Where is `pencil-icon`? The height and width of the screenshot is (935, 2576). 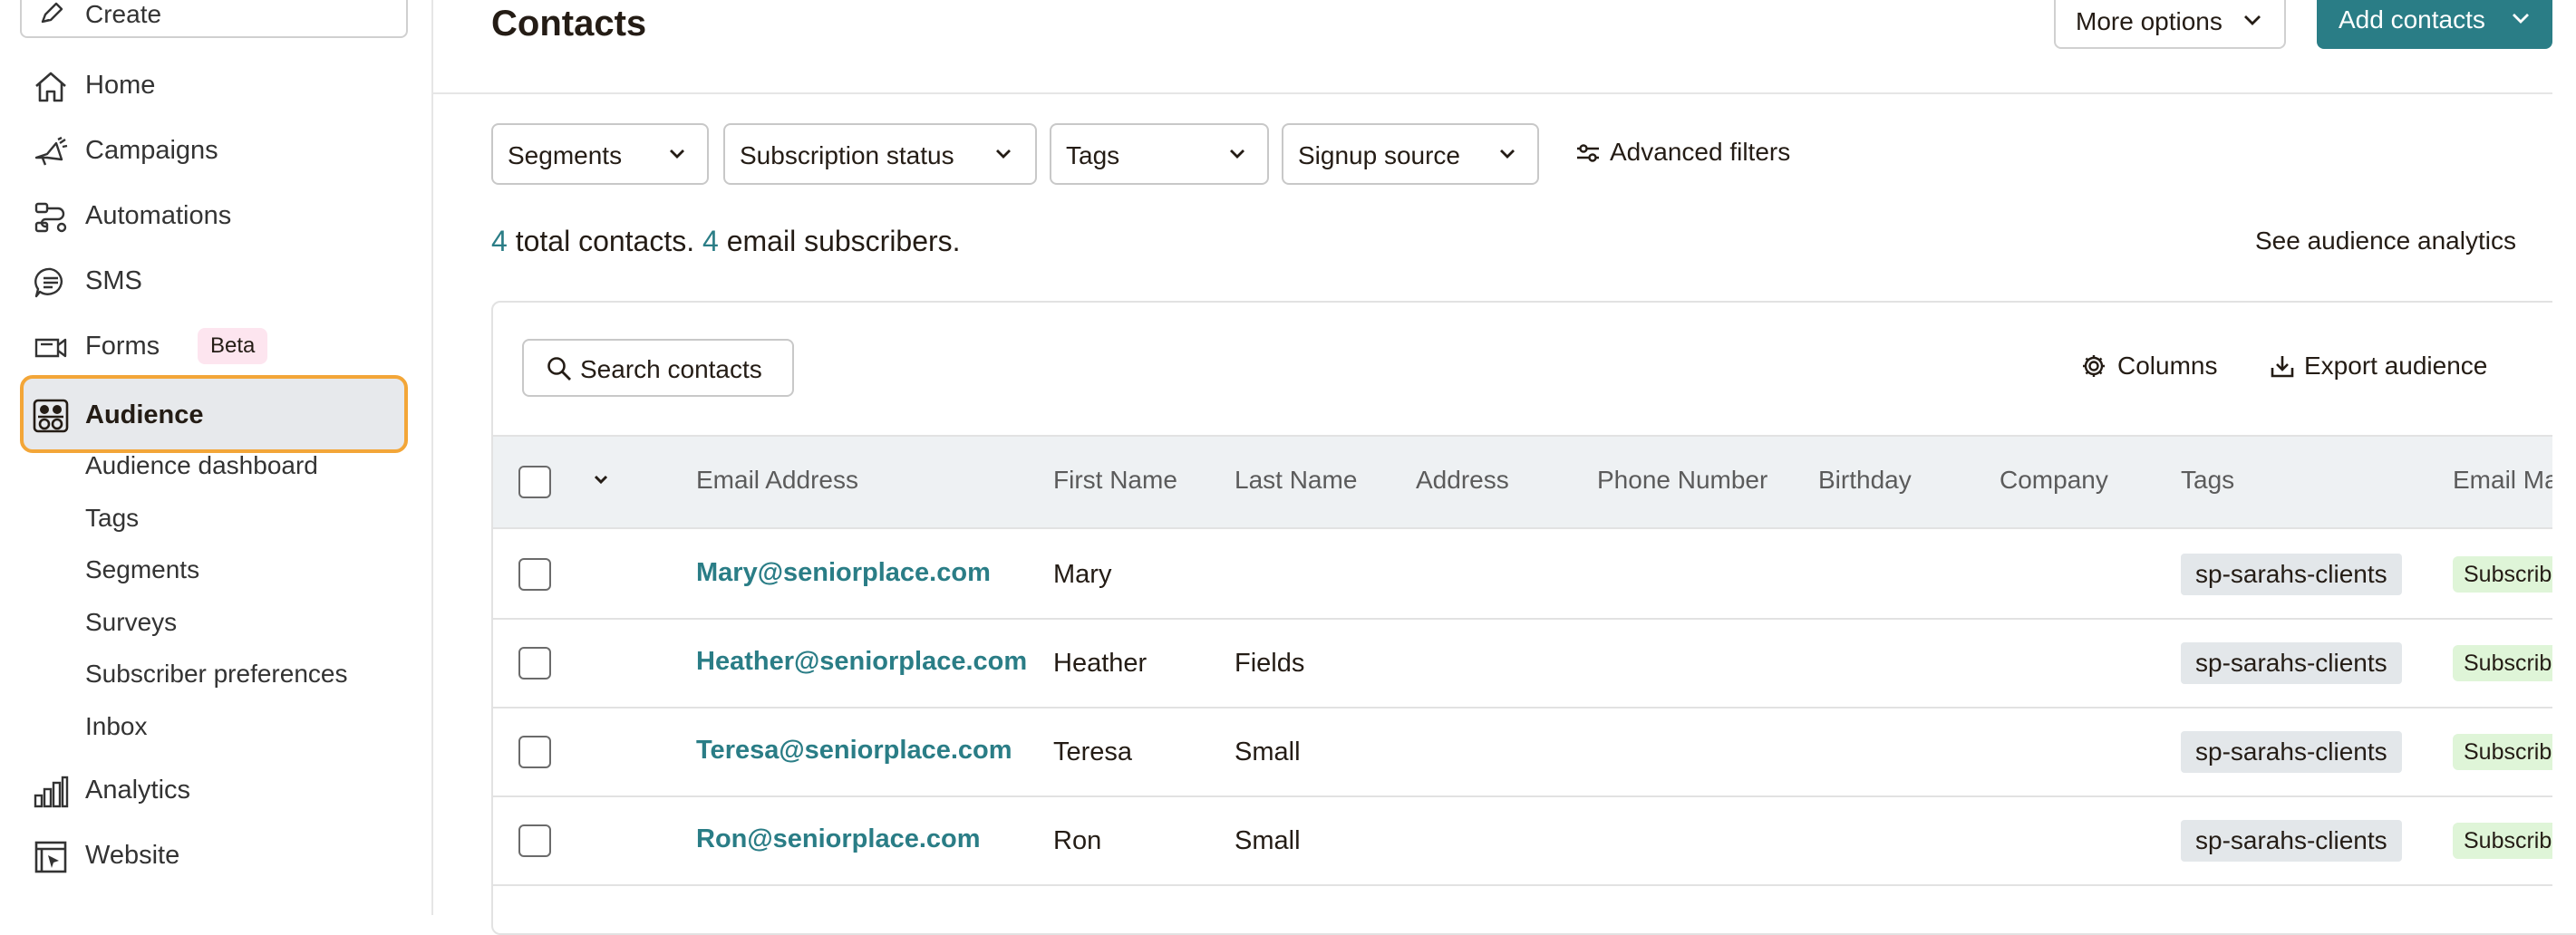
pencil-icon is located at coordinates (51, 16).